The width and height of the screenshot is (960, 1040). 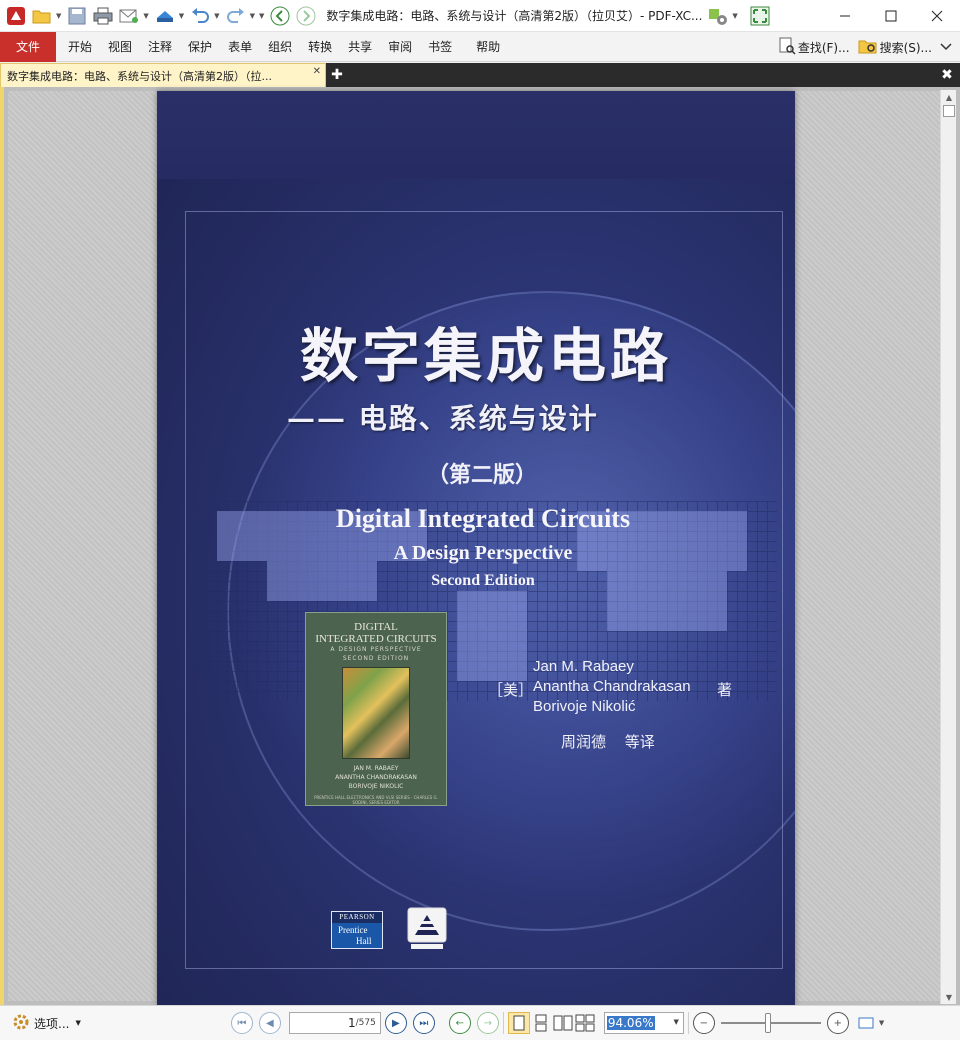 What do you see at coordinates (145, 16) in the screenshot?
I see `email-dropdown-icon: ▼` at bounding box center [145, 16].